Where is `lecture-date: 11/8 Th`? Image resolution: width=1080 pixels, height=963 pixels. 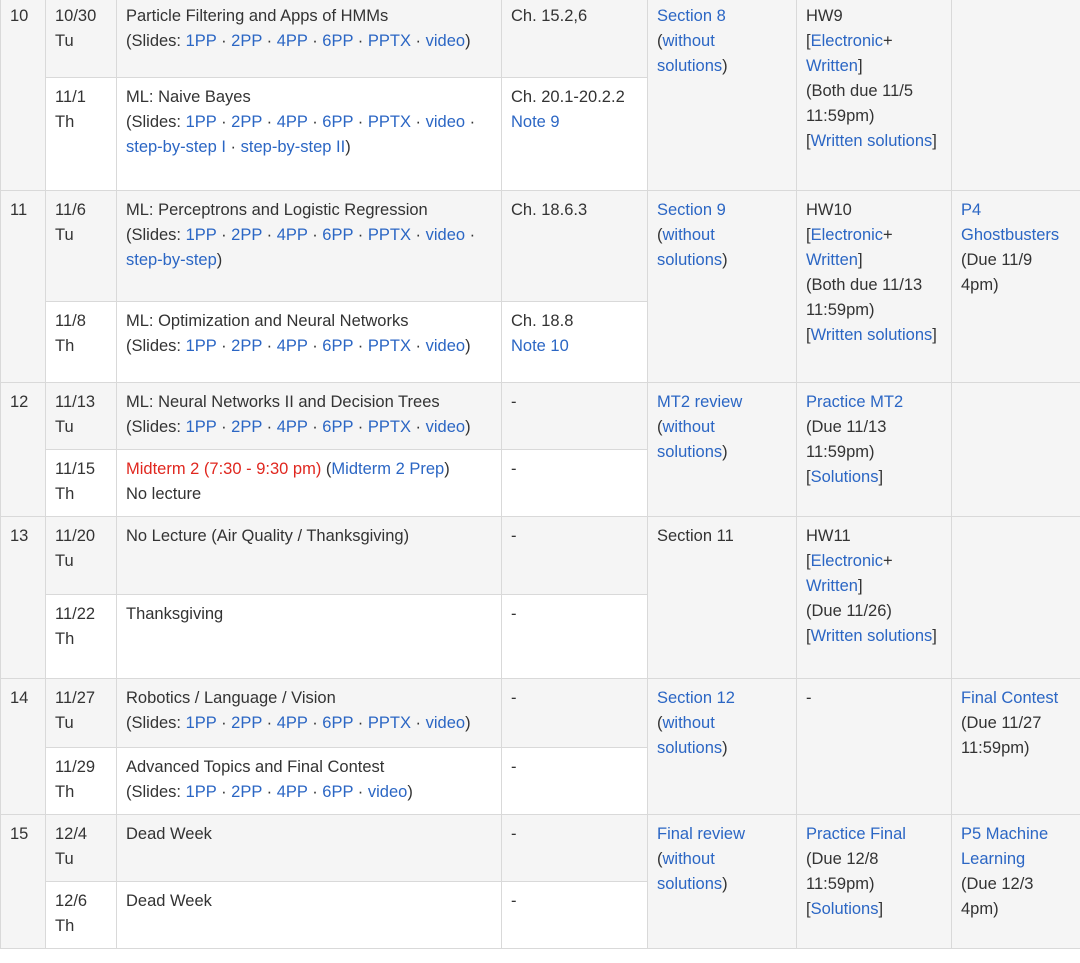
lecture-date: 11/8 Th is located at coordinates (81, 342).